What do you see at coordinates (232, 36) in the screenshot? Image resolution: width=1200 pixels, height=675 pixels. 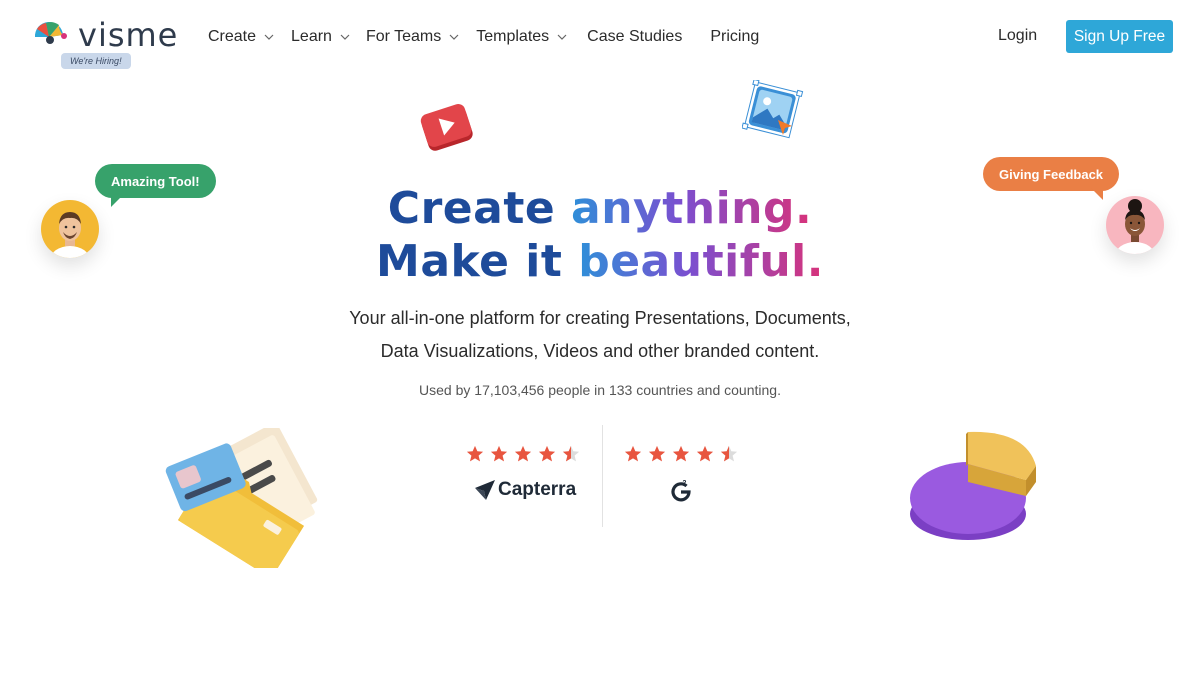 I see `menu-item-label: Create` at bounding box center [232, 36].